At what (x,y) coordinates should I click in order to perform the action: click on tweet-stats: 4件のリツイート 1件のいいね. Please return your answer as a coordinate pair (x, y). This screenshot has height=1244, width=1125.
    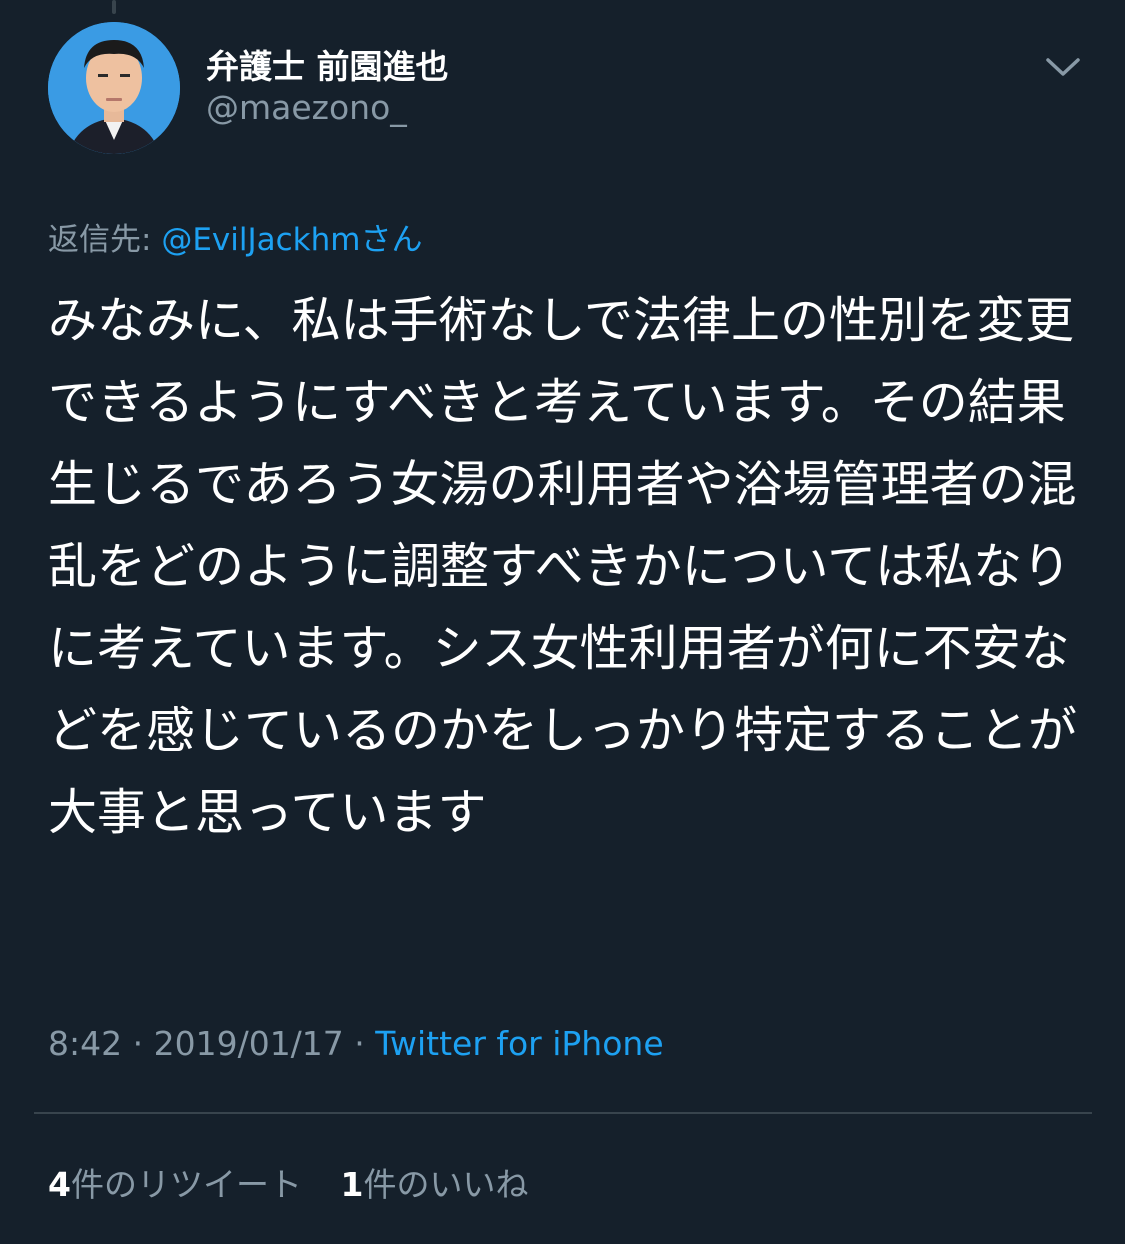
    Looking at the image, I should click on (302, 1182).